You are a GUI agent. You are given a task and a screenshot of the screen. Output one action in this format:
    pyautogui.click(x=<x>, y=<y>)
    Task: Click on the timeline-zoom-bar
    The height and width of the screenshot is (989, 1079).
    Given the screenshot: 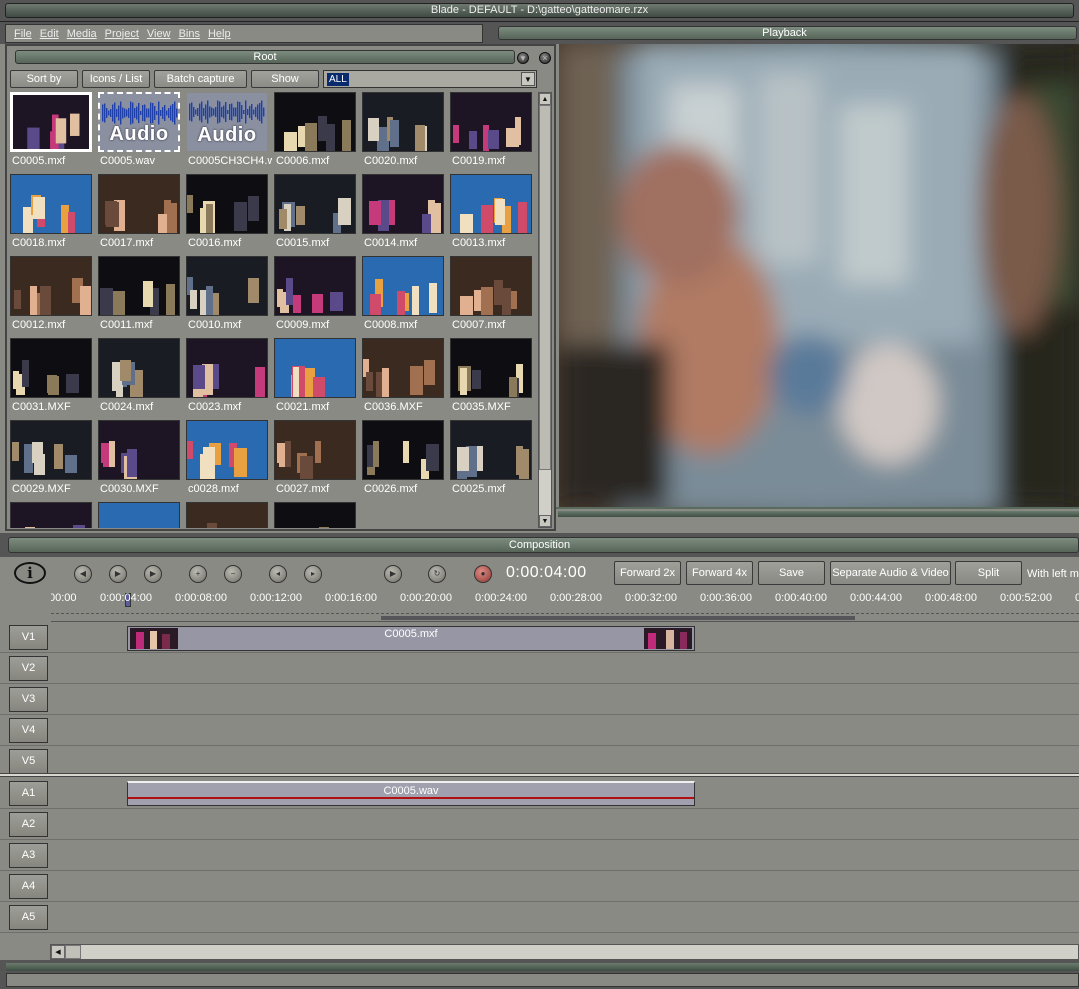 What is the action you would take?
    pyautogui.click(x=565, y=618)
    